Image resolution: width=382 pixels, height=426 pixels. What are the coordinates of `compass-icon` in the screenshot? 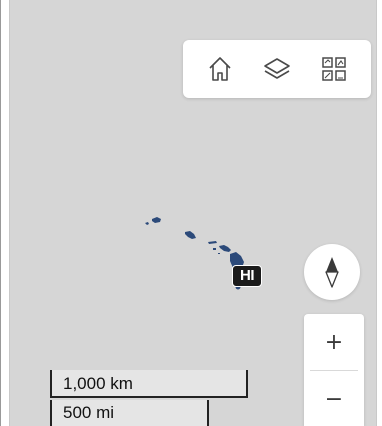 It's located at (332, 272).